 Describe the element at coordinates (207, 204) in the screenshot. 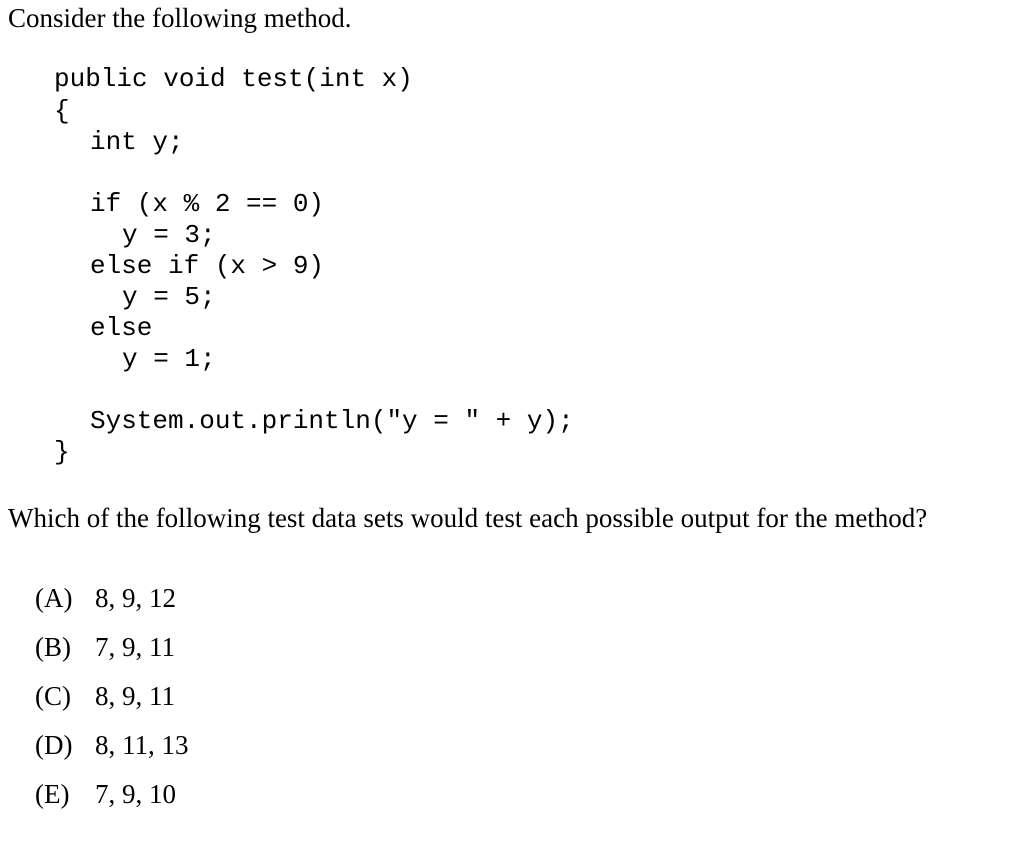

I see `code-line-if: if (x % 2 == 0)` at that location.